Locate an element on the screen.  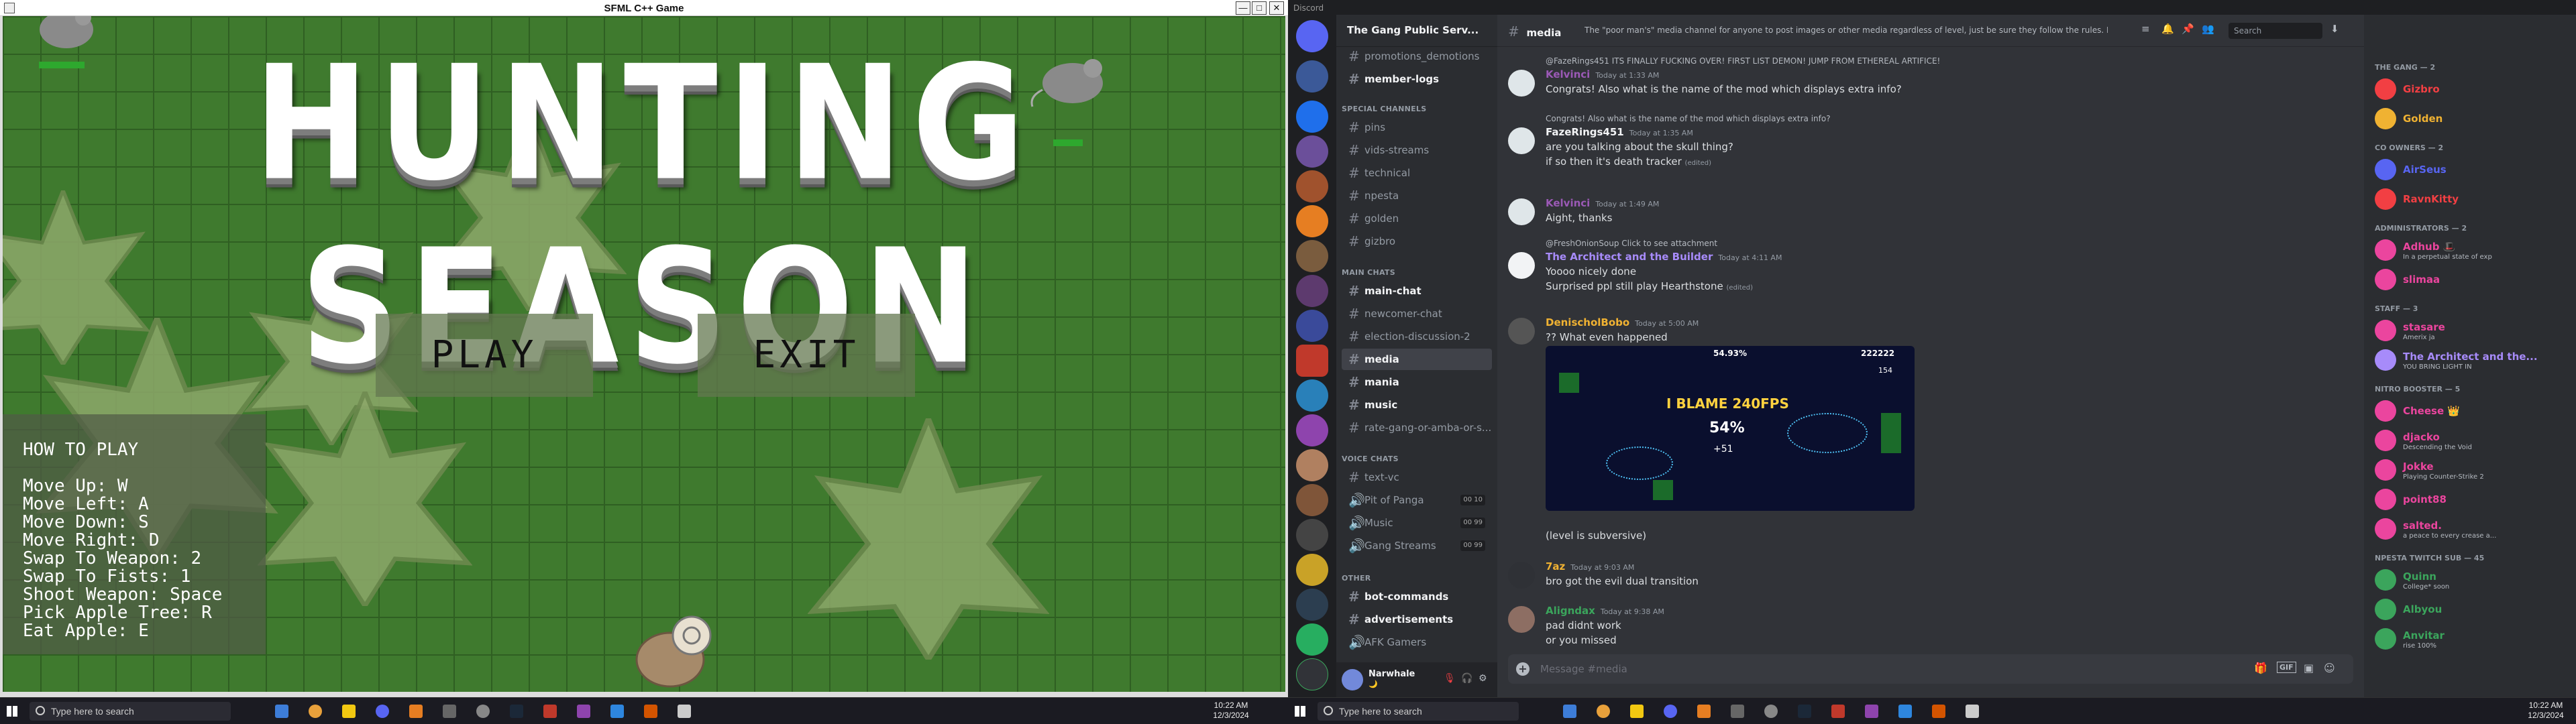
message: Kelvinci Today at 1:49 AM Aight, thanks is located at coordinates (1924, 212).